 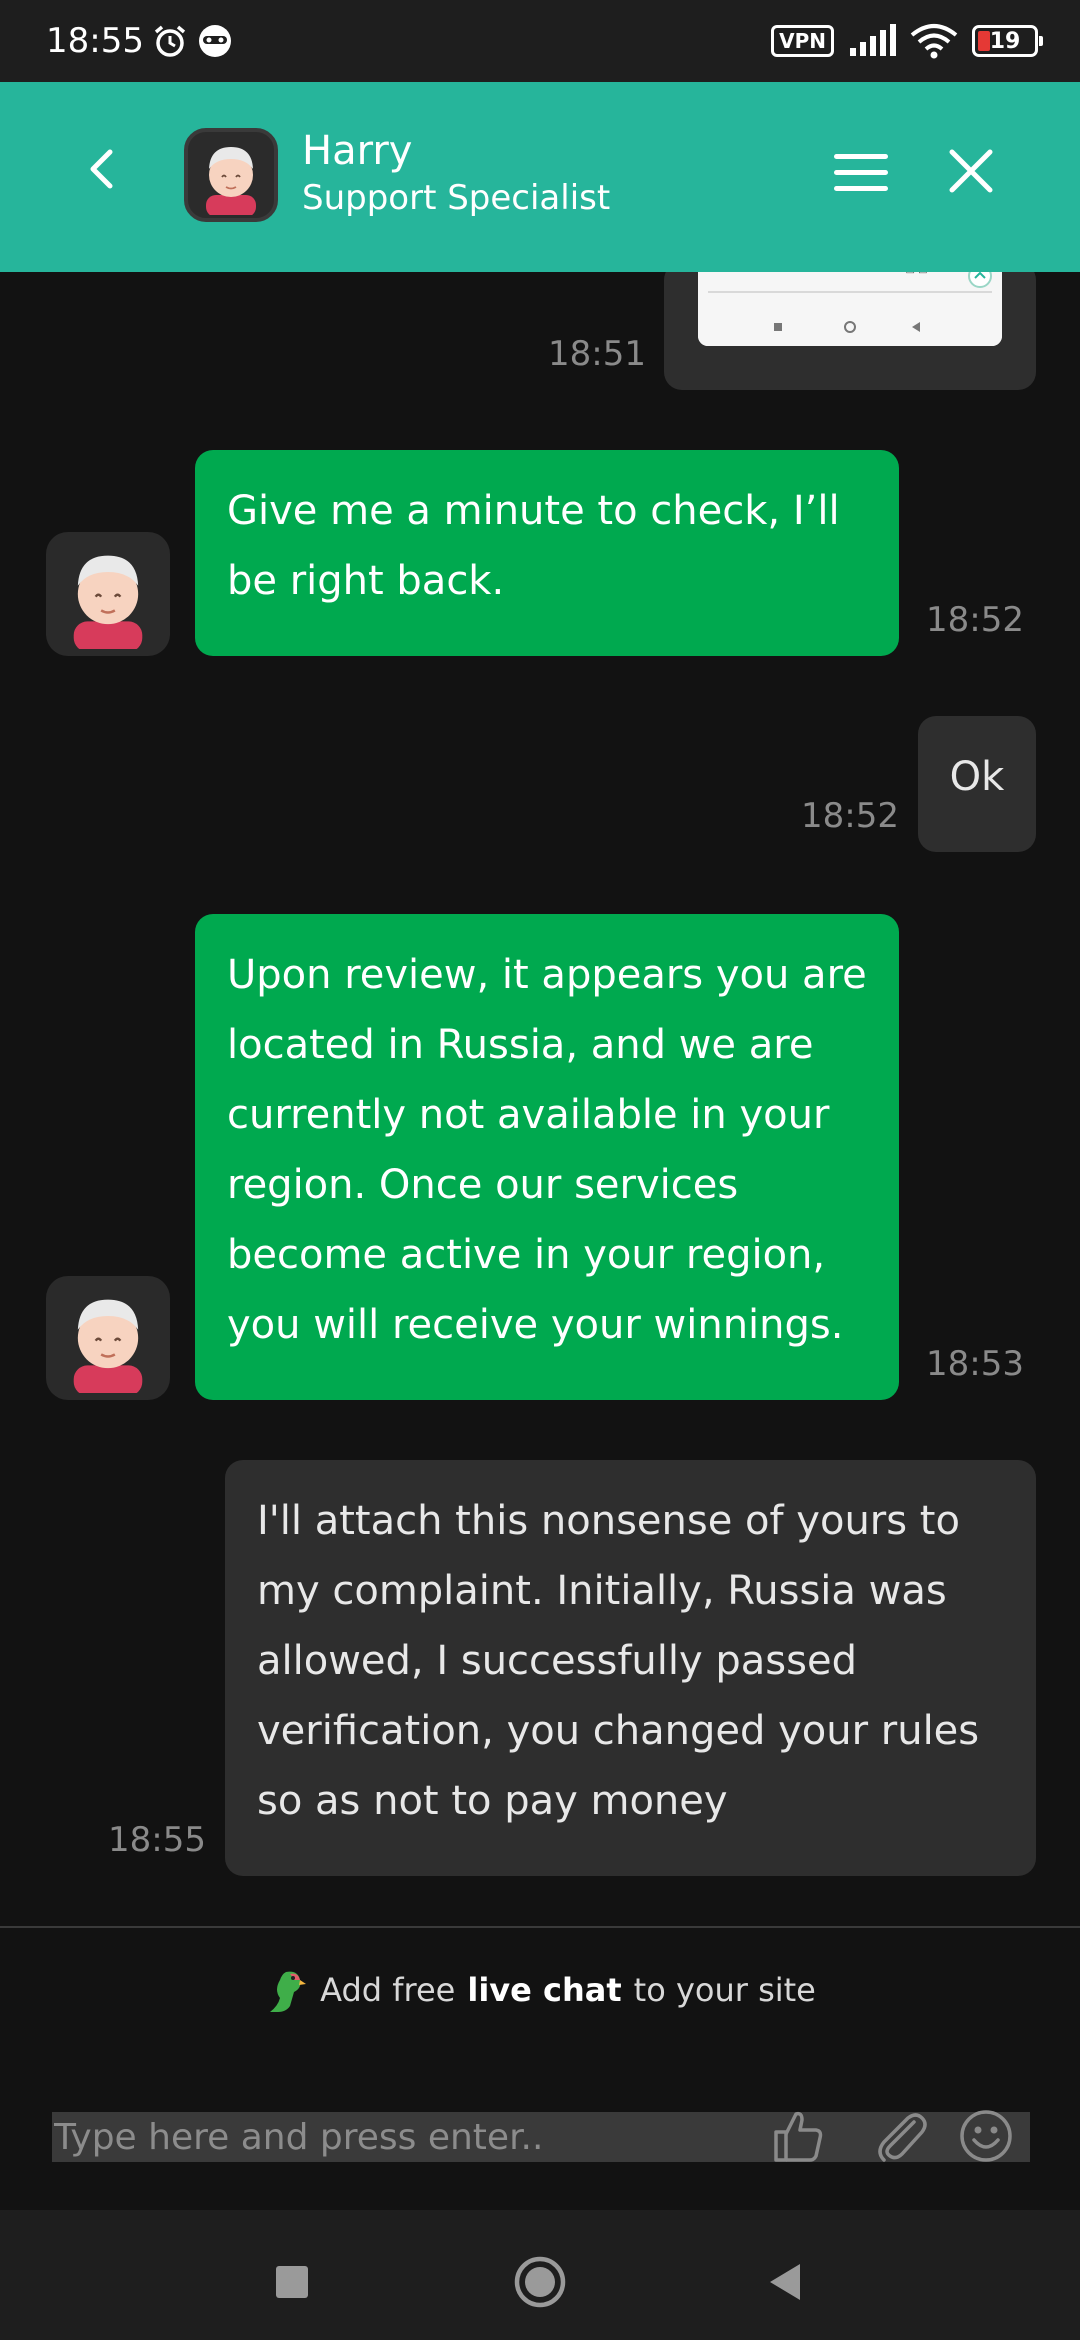 What do you see at coordinates (388, 1990) in the screenshot?
I see `promo-prefix: Add free` at bounding box center [388, 1990].